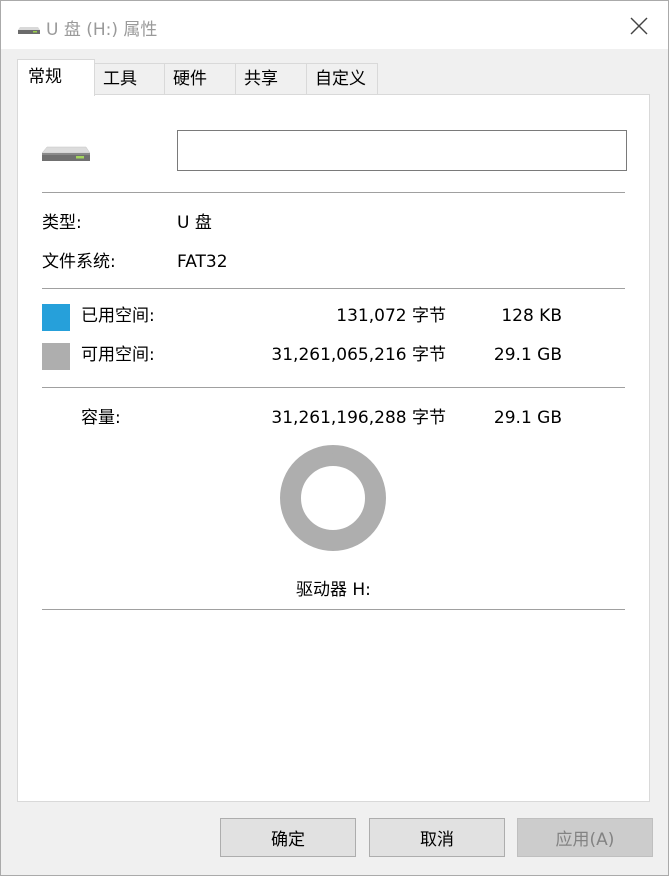 Image resolution: width=669 pixels, height=876 pixels. What do you see at coordinates (118, 355) in the screenshot?
I see `free-space-label: 可用空间:` at bounding box center [118, 355].